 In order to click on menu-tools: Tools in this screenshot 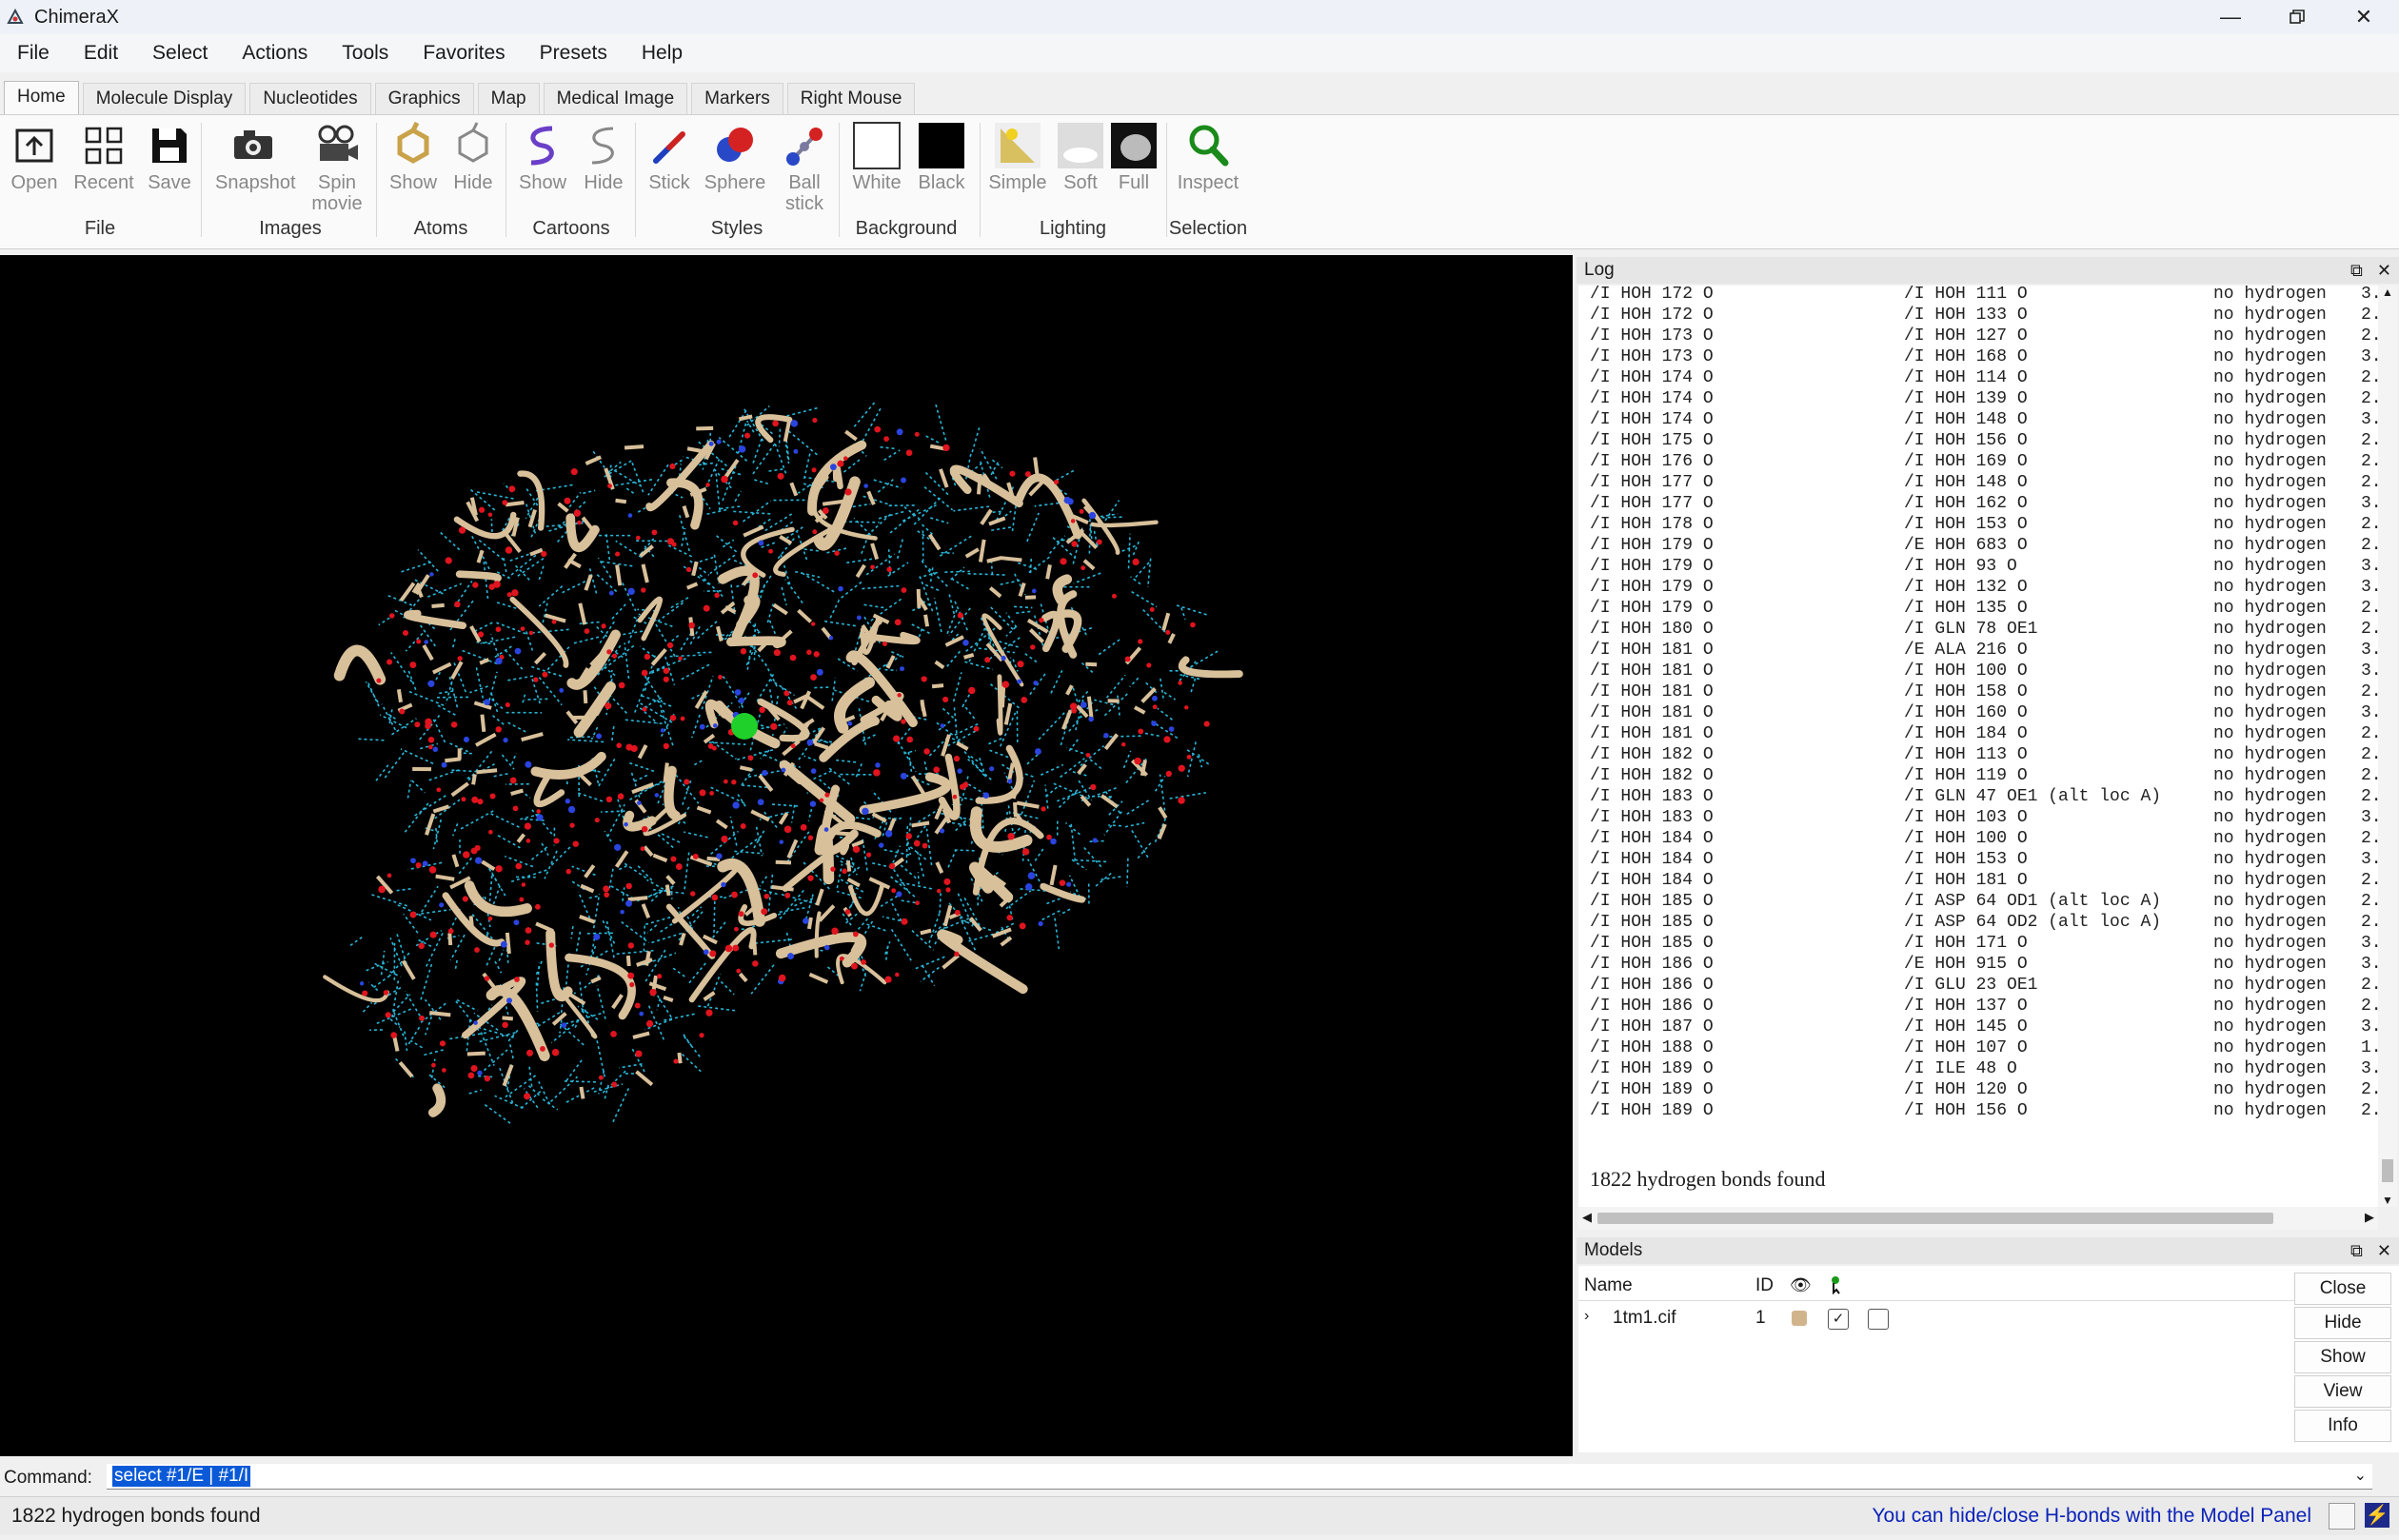, I will do `click(365, 53)`.